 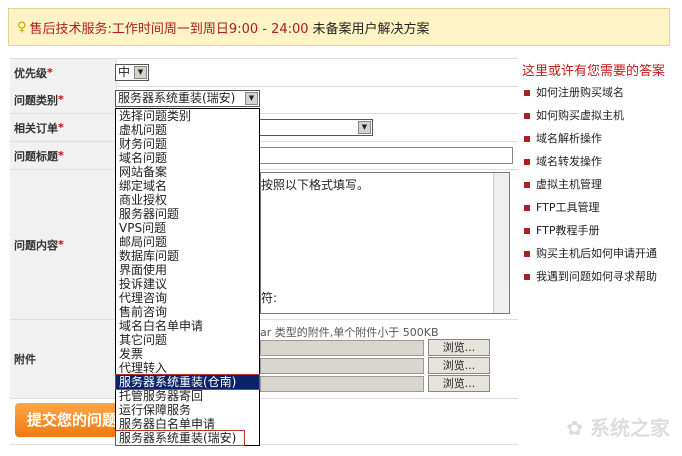 What do you see at coordinates (180, 438) in the screenshot?
I see `dropdown-option: 服务器系统重装(瑞安)` at bounding box center [180, 438].